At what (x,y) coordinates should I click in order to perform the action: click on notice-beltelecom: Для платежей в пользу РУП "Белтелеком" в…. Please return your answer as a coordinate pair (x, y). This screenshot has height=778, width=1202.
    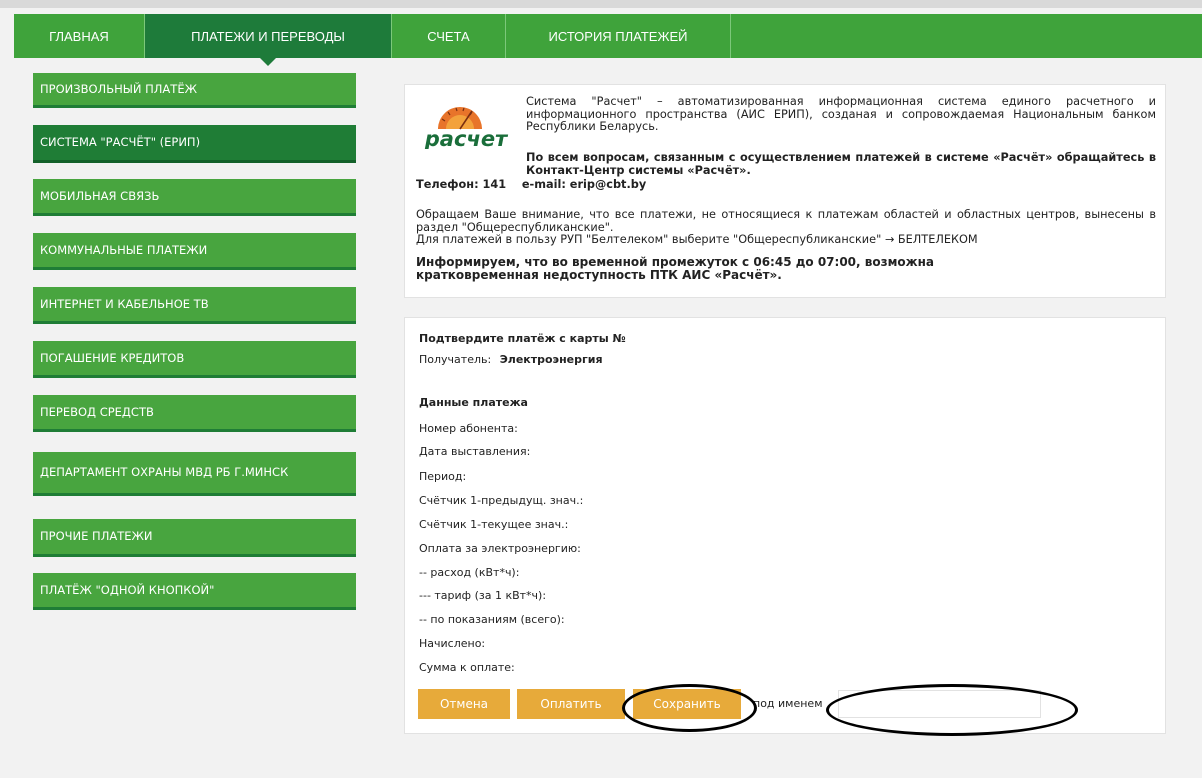
    Looking at the image, I should click on (697, 239).